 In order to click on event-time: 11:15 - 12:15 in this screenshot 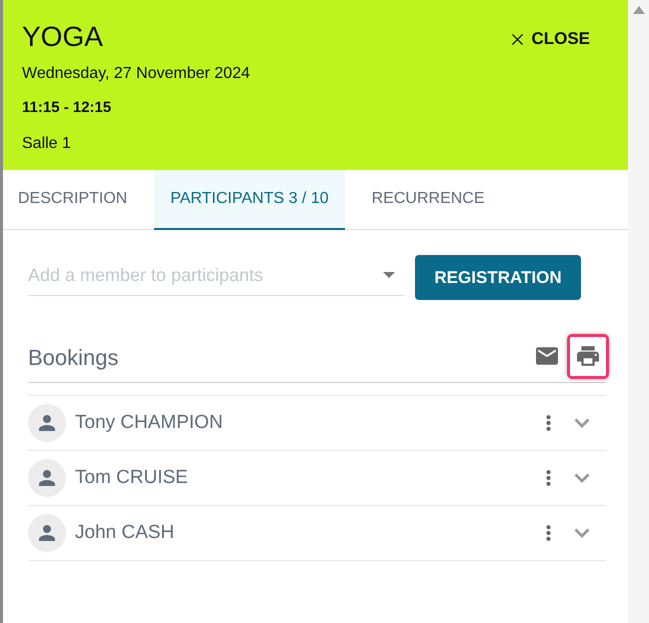, I will do `click(67, 108)`.